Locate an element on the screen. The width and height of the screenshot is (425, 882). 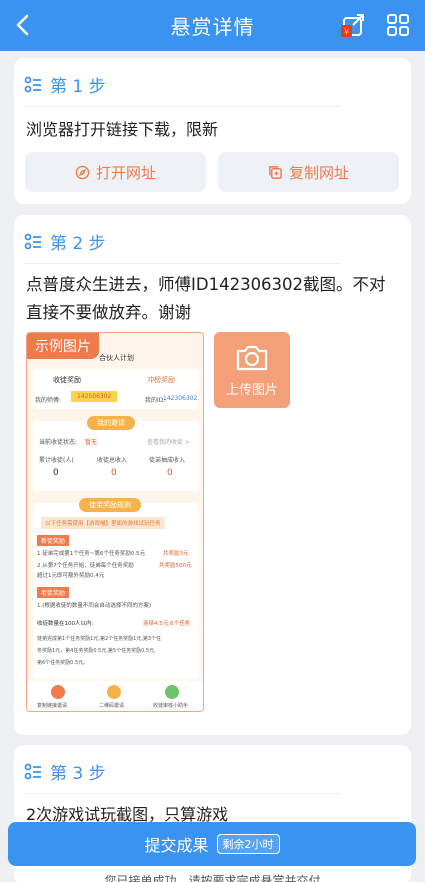
copy-icon is located at coordinates (275, 172).